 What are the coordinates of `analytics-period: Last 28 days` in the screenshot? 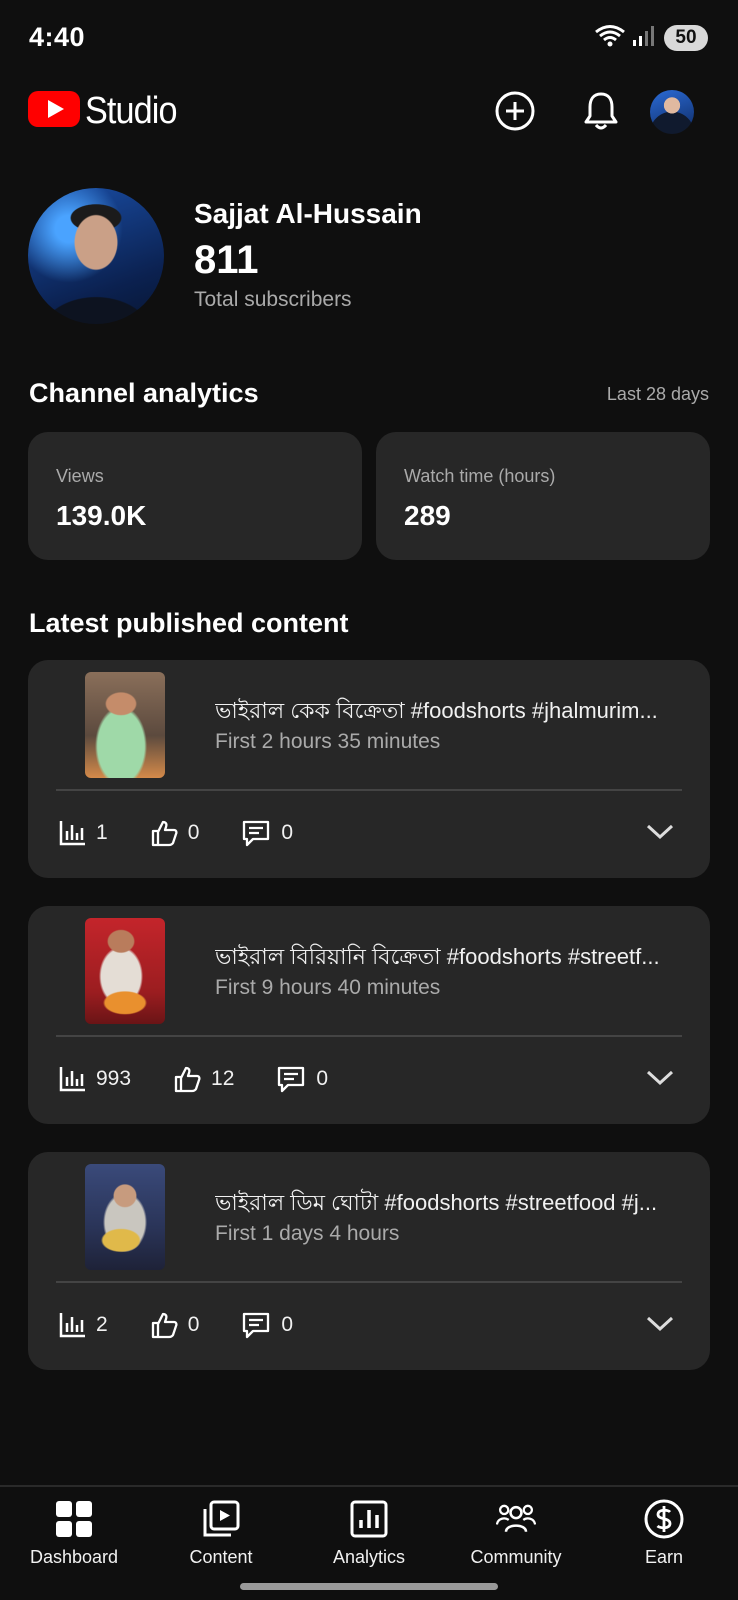 It's located at (657, 394).